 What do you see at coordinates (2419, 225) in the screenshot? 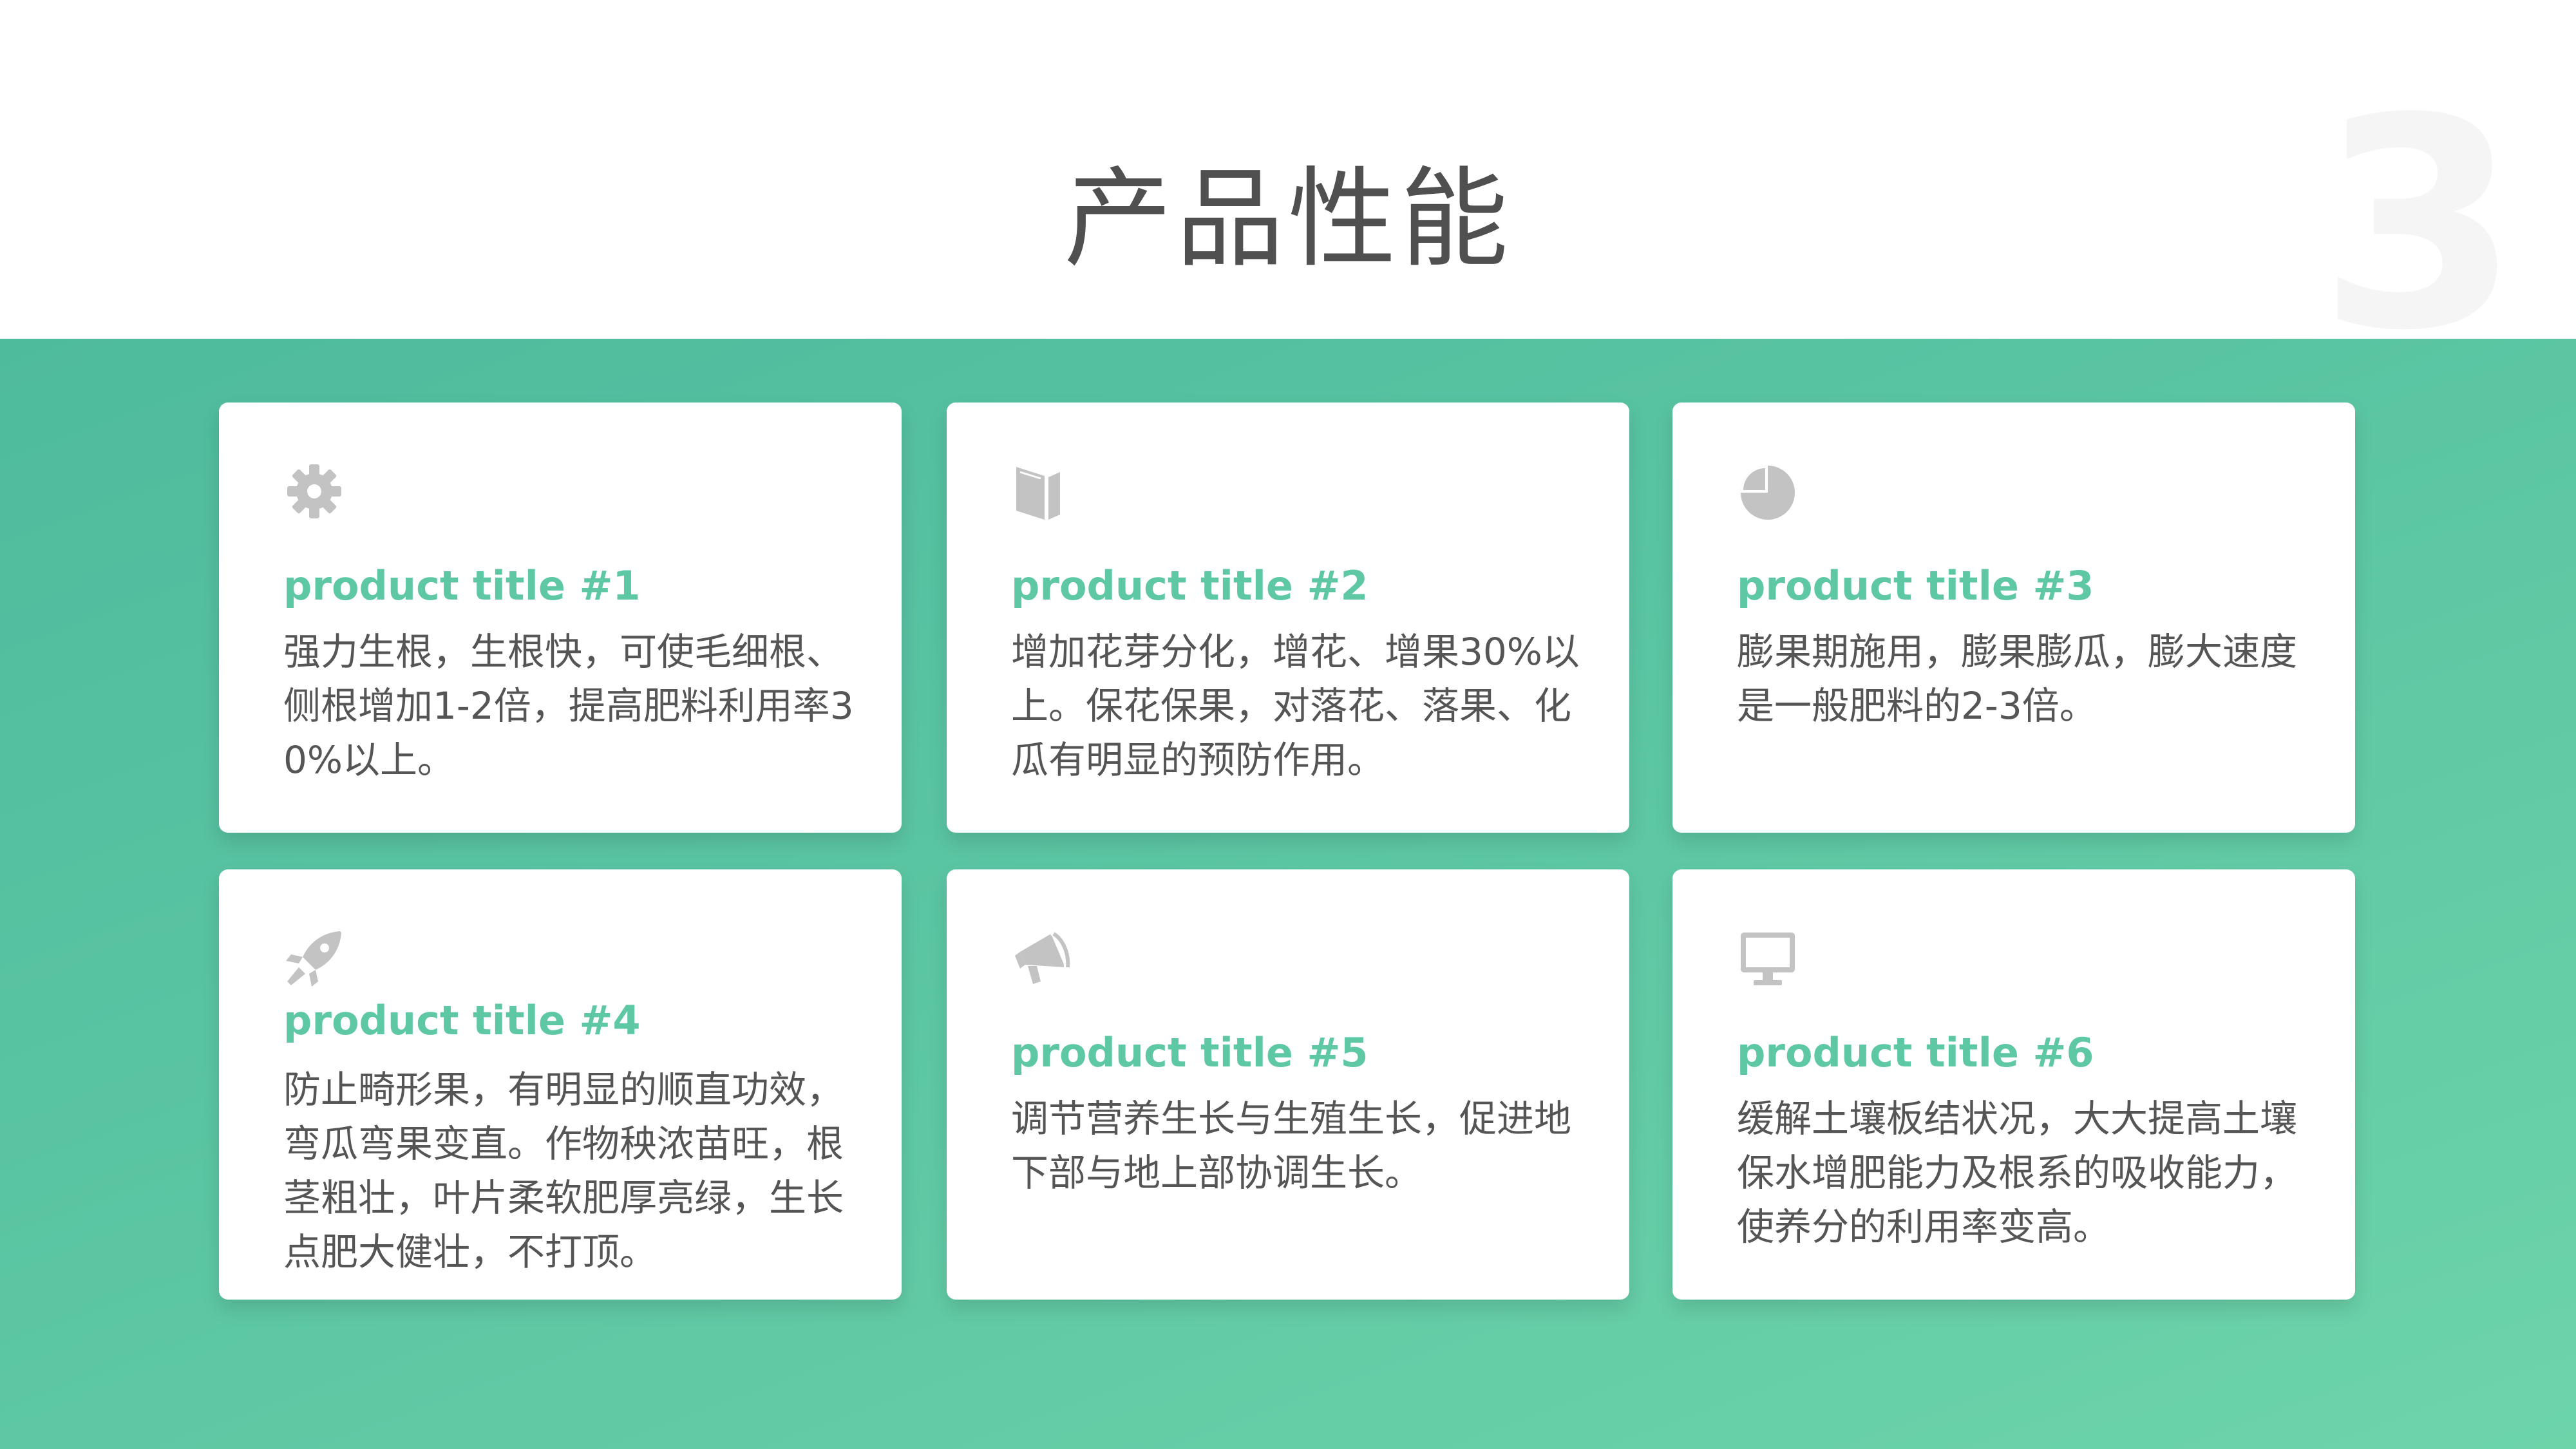
I see `slide-number-watermark: 3` at bounding box center [2419, 225].